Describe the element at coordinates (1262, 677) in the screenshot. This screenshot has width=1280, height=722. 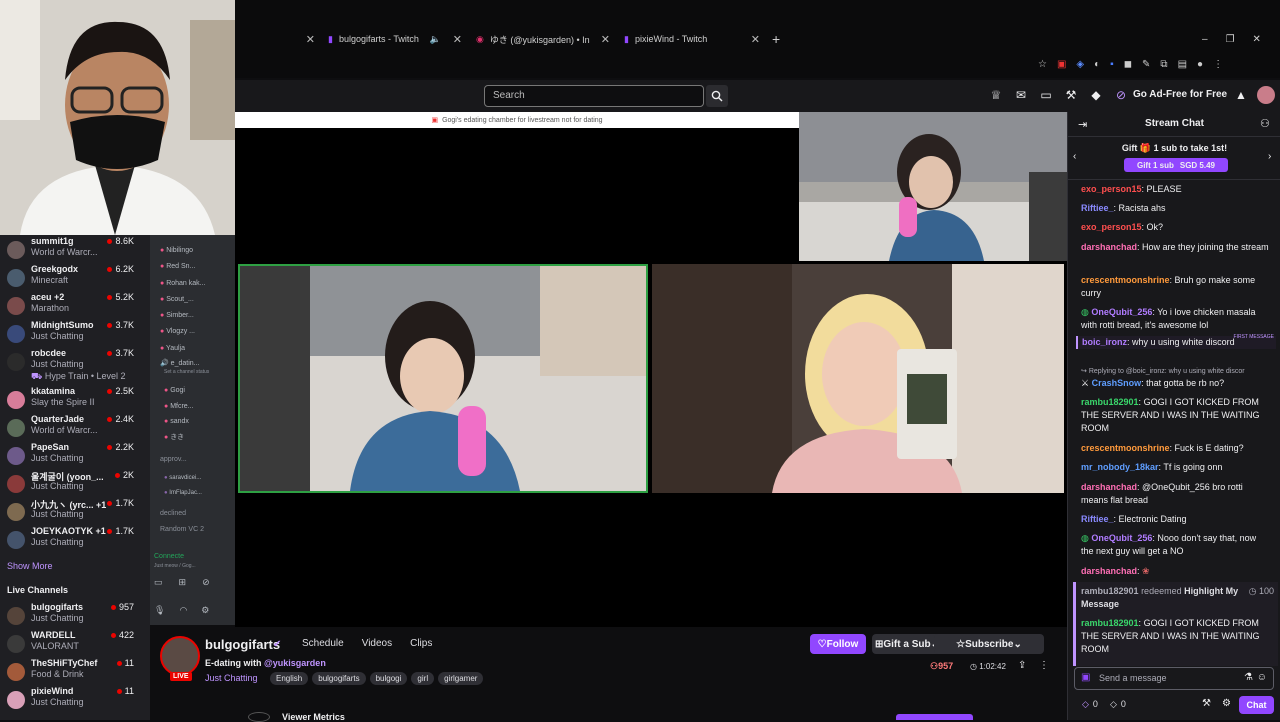
I see `emote-picker-icon: ☺` at that location.